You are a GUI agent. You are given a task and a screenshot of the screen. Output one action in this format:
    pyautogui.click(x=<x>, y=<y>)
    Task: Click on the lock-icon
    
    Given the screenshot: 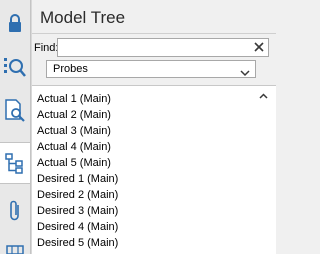 What is the action you would take?
    pyautogui.click(x=15, y=23)
    